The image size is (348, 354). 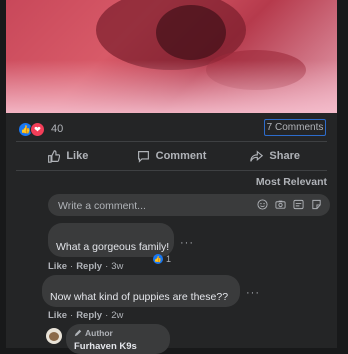 I want to click on divider, so click(x=171, y=170).